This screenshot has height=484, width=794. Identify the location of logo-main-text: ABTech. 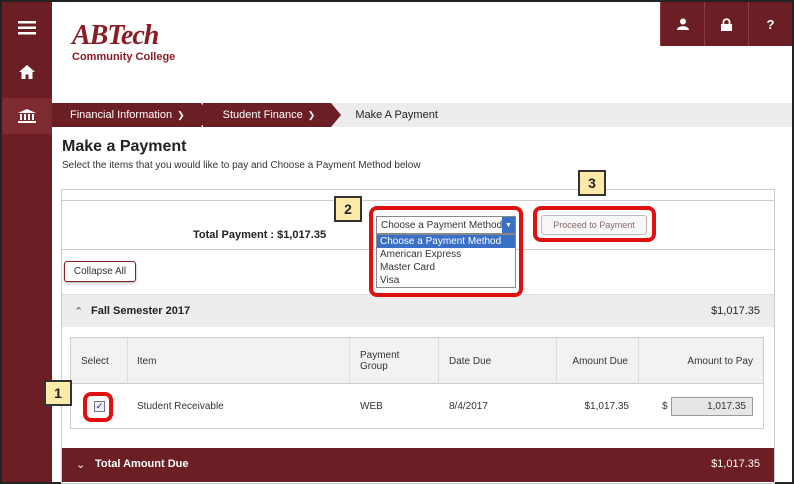
(115, 35).